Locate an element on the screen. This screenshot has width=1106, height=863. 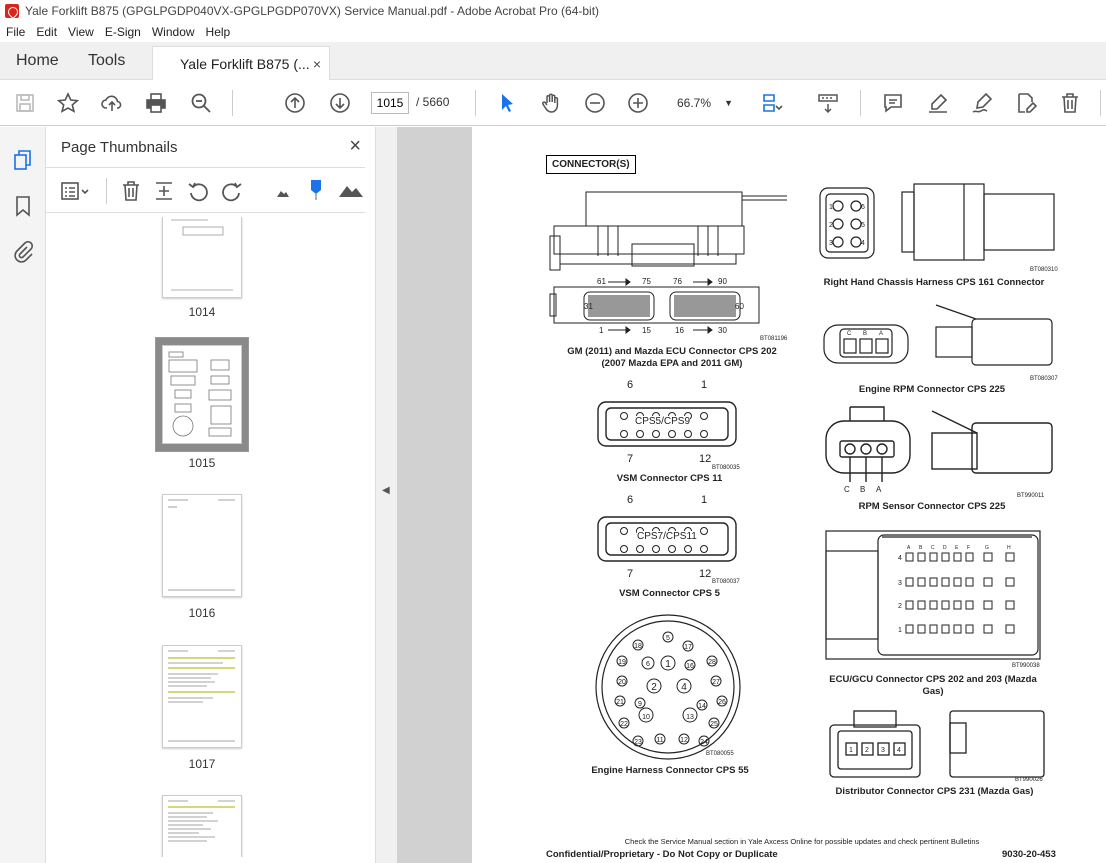
options-menu-icon is located at coordinates (74, 191).